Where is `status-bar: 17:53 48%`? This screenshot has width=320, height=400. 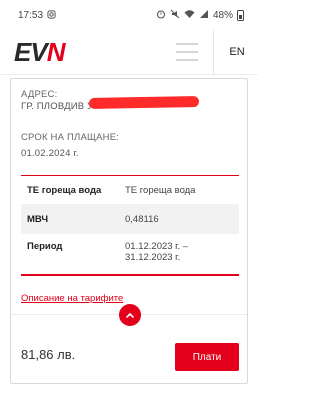 status-bar: 17:53 48% is located at coordinates (129, 15).